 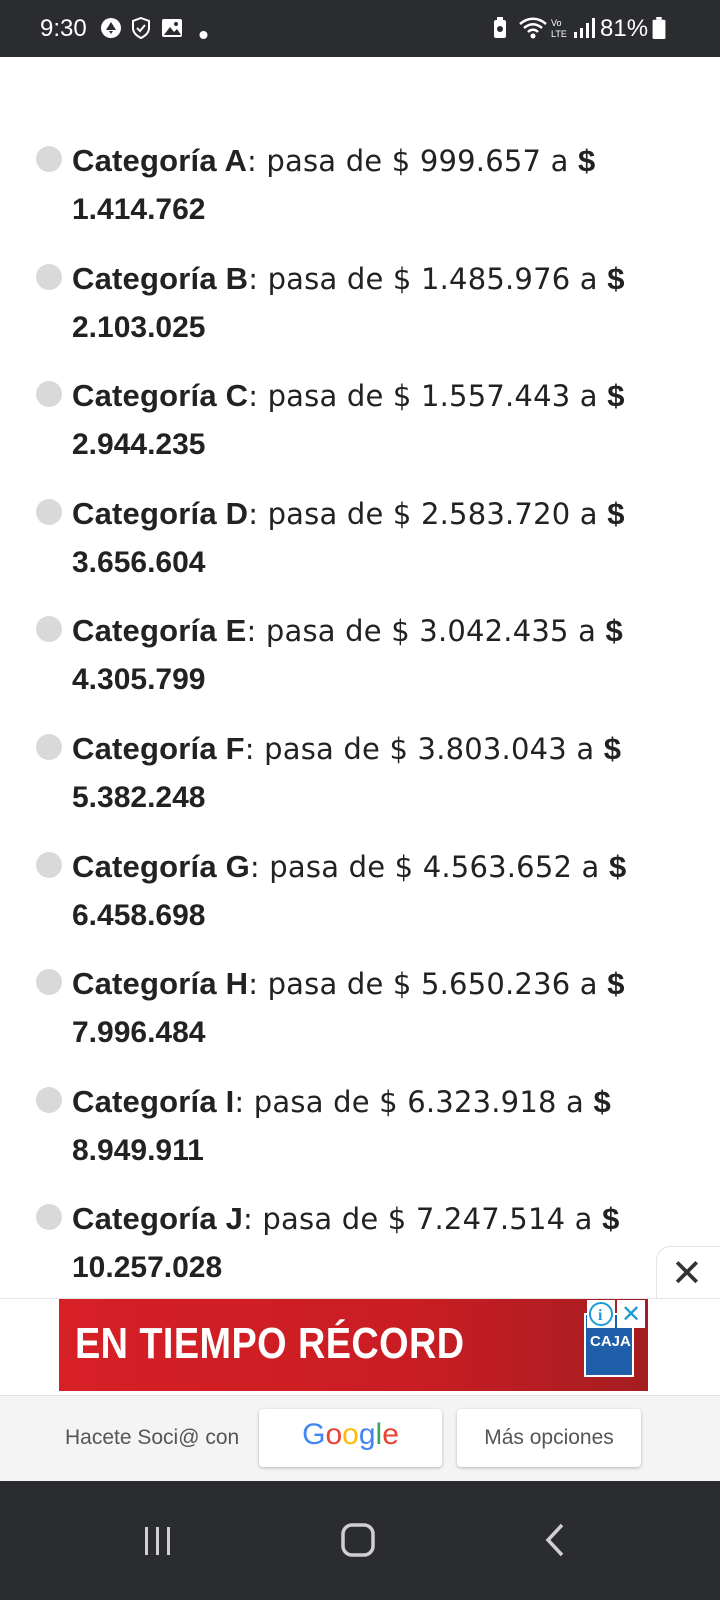 What do you see at coordinates (414, 1101) in the screenshot?
I see `category-change-text: : pasa de $ 6.323.918 a` at bounding box center [414, 1101].